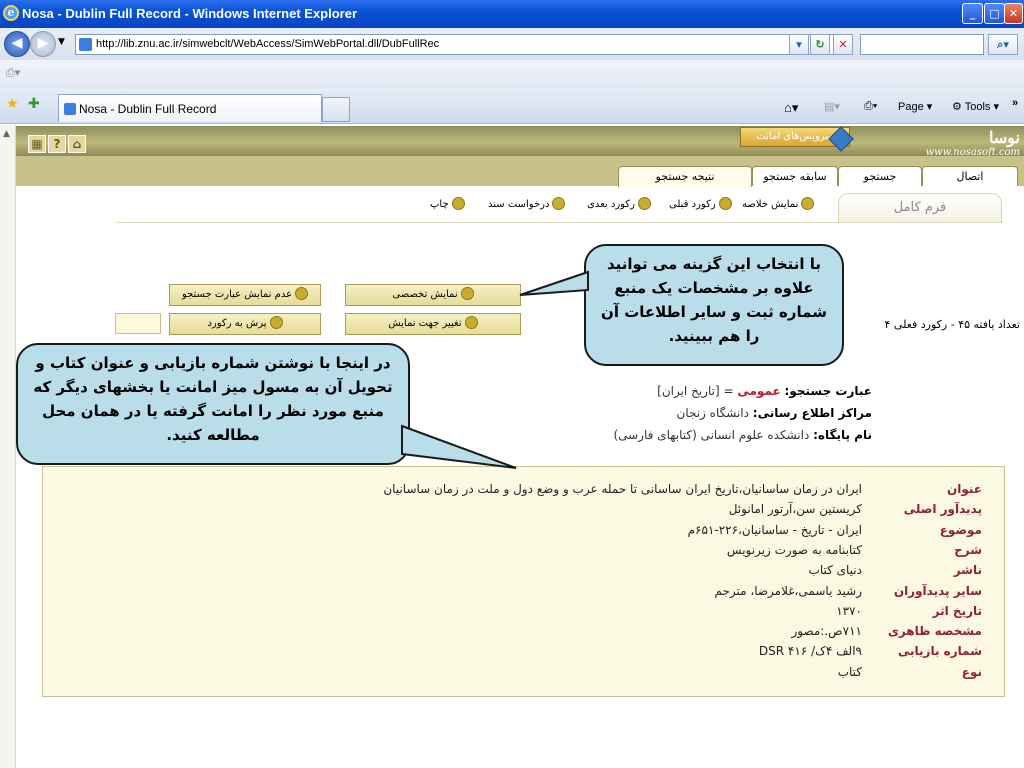 The image size is (1024, 768). I want to click on new-tab-button, so click(336, 109).